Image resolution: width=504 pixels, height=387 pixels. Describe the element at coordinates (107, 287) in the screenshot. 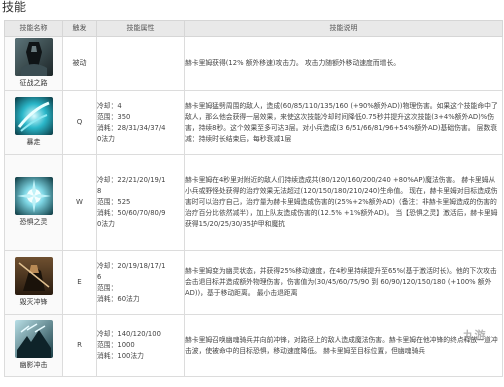

I see `skill-attribute: 范围：` at that location.